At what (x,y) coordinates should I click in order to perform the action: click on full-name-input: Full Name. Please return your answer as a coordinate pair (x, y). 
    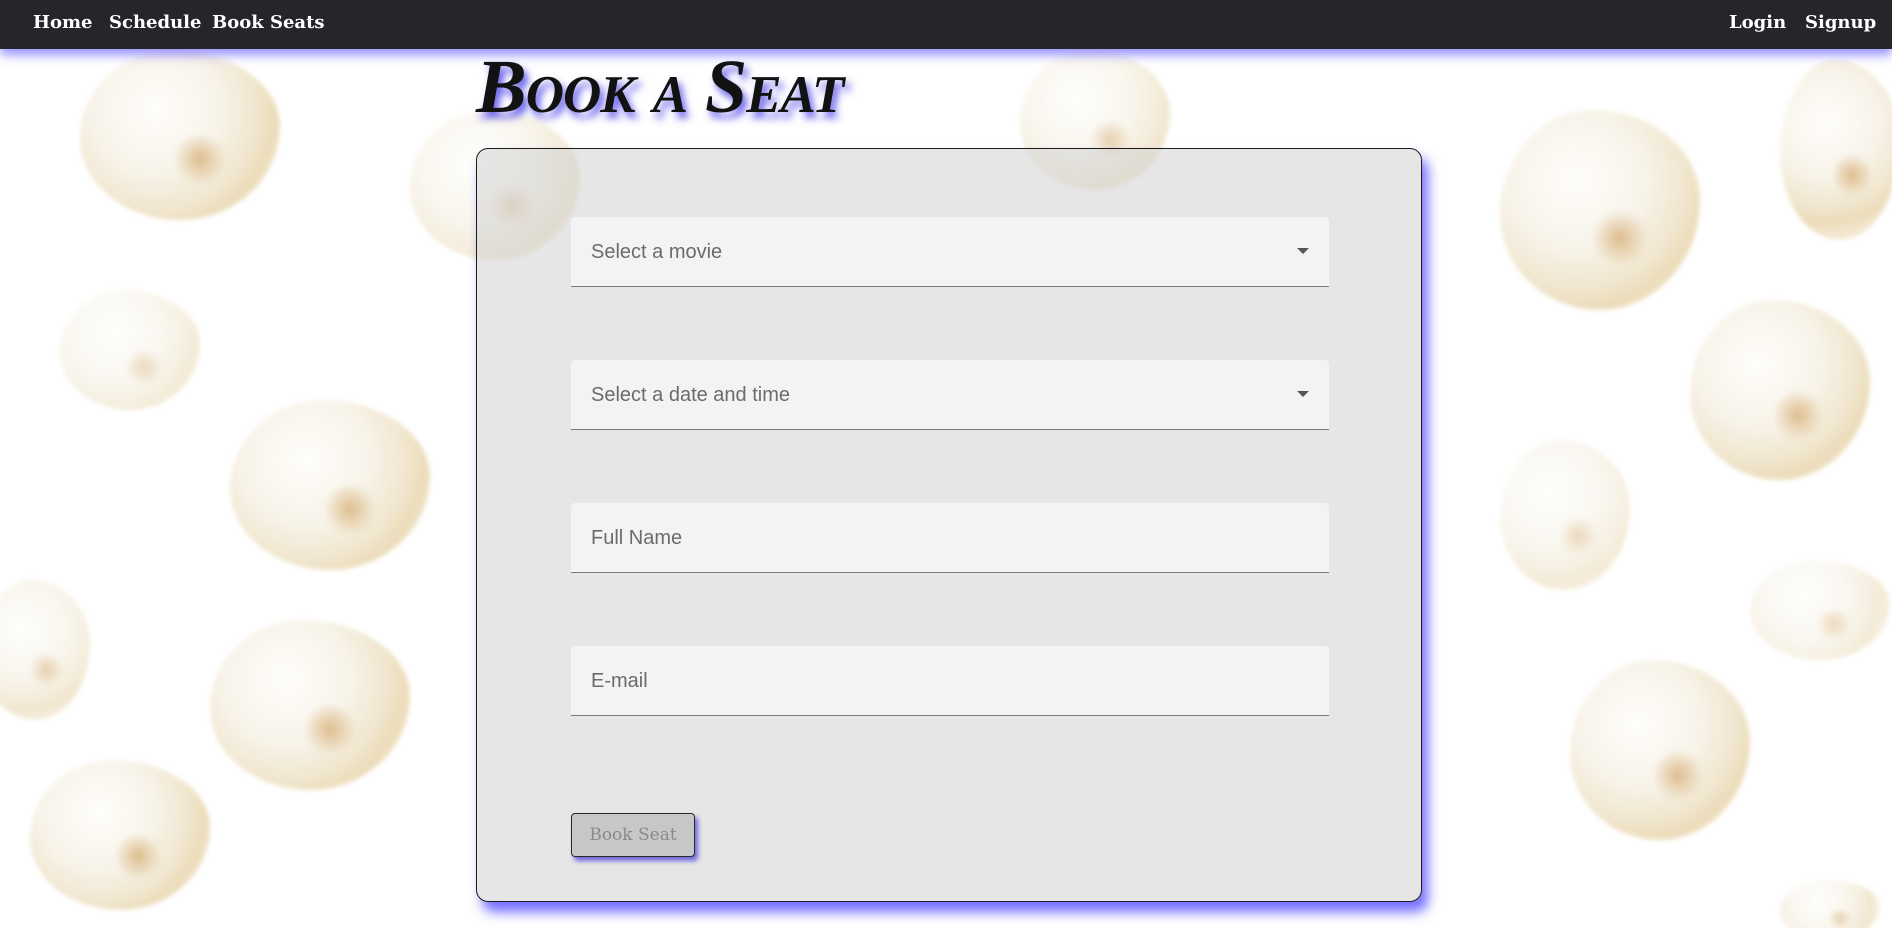
    Looking at the image, I should click on (950, 538).